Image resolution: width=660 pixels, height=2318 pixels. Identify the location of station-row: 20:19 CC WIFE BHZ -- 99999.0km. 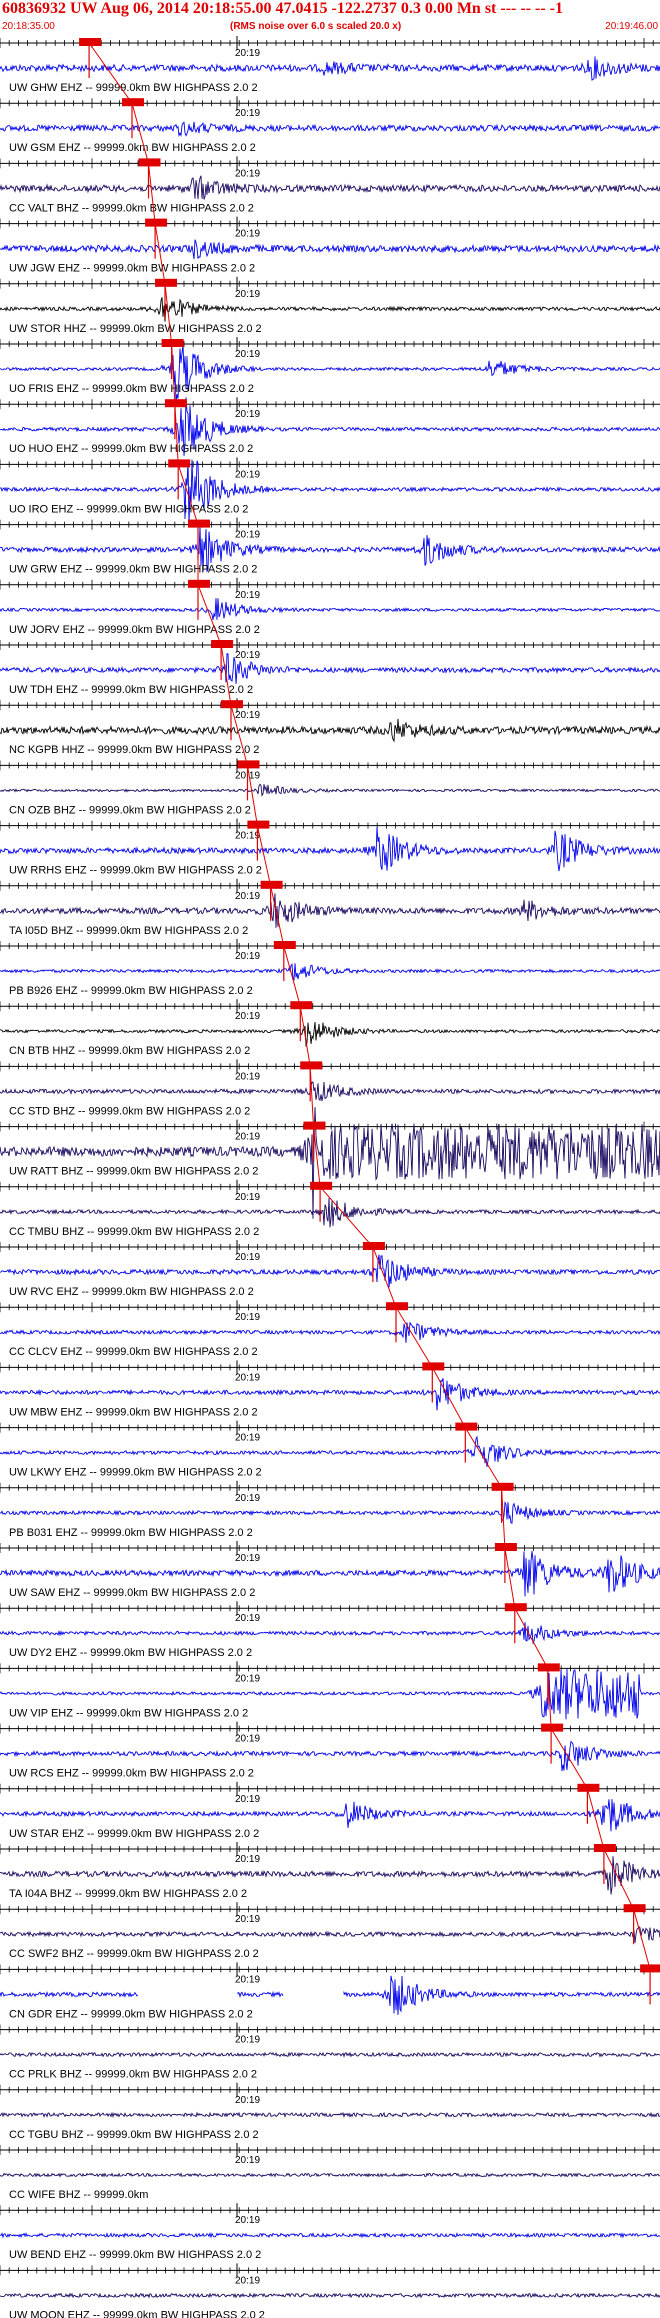
(330, 2172).